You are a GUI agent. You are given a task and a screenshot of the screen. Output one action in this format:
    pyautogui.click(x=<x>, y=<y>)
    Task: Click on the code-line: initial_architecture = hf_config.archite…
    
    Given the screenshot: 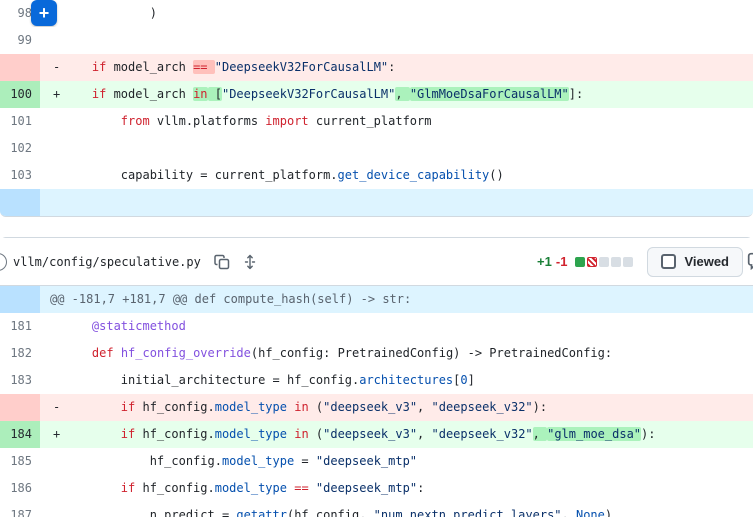 What is the action you would take?
    pyautogui.click(x=269, y=380)
    